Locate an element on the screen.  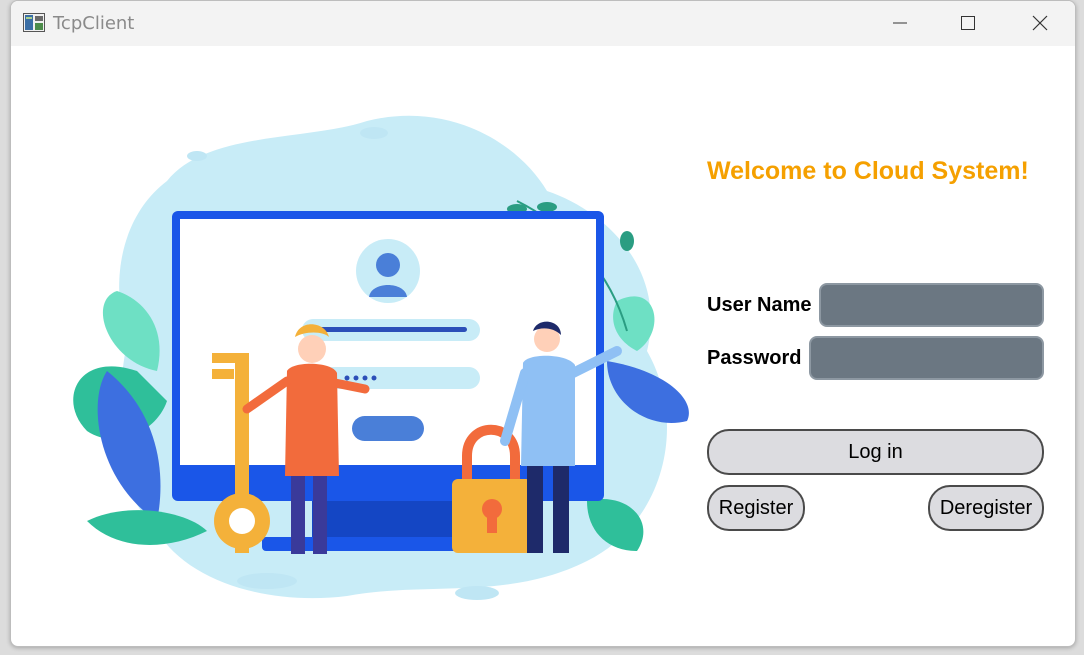
minimize-button is located at coordinates (900, 23).